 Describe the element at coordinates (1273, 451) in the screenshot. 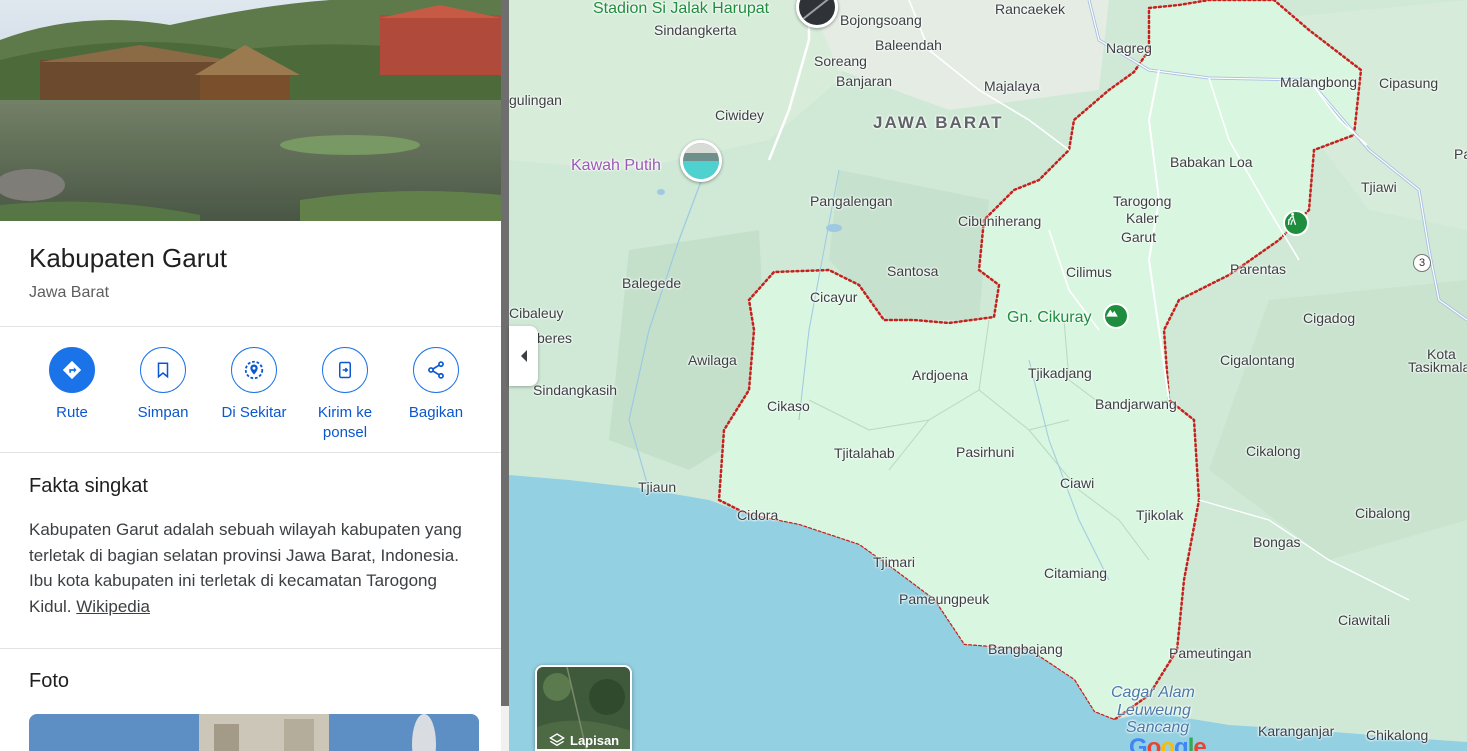

I see `place-cikalong: Cikalong` at that location.